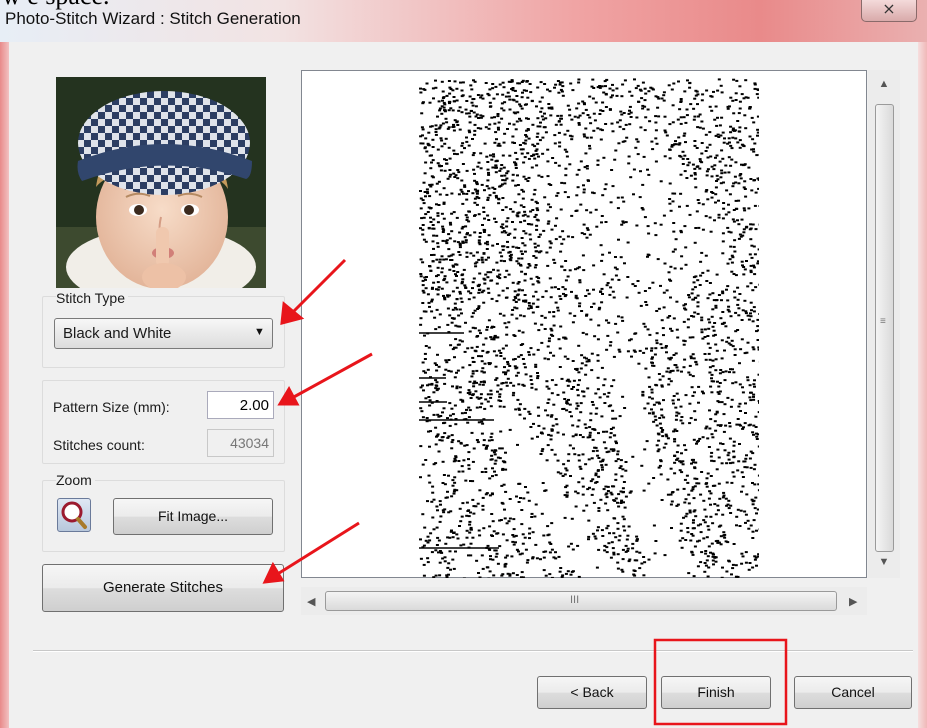  Describe the element at coordinates (318, 286) in the screenshot. I see `annotation-arrow-stitch-type` at that location.